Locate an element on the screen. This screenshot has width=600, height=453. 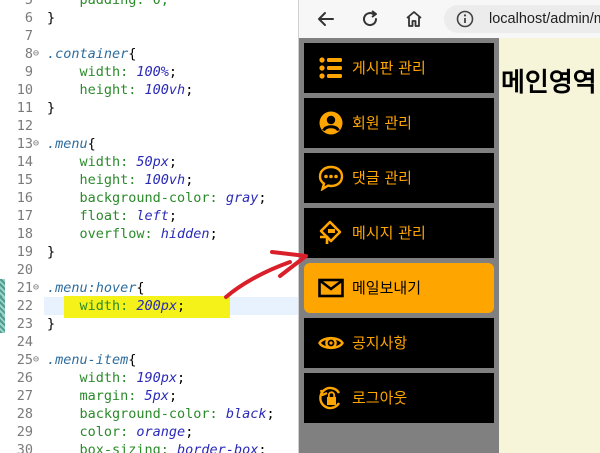
code-text: width: 190px; is located at coordinates (116, 378).